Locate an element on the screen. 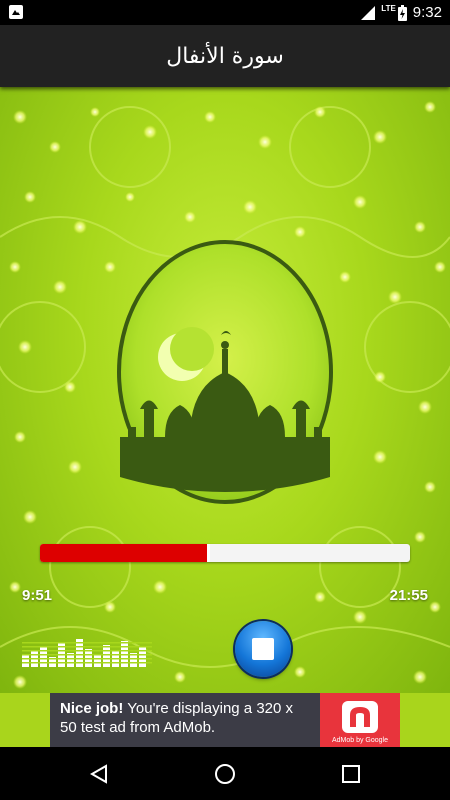 The height and width of the screenshot is (800, 450). total-time: 21:55 is located at coordinates (408, 595).